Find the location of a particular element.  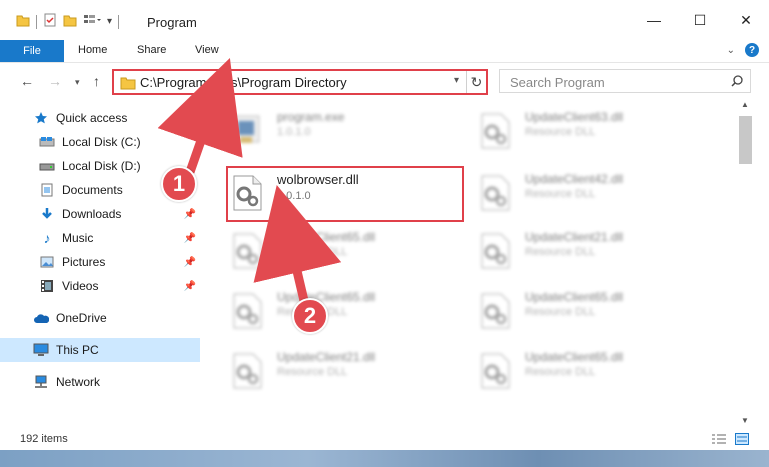

customize-toolbar-icon: ▾ is located at coordinates (109, 21).